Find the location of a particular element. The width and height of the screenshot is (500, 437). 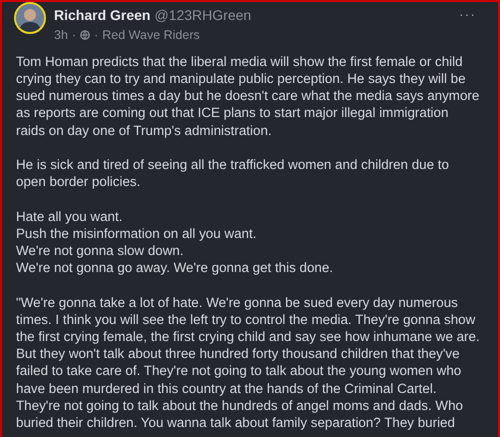

globe-icon is located at coordinates (85, 35).